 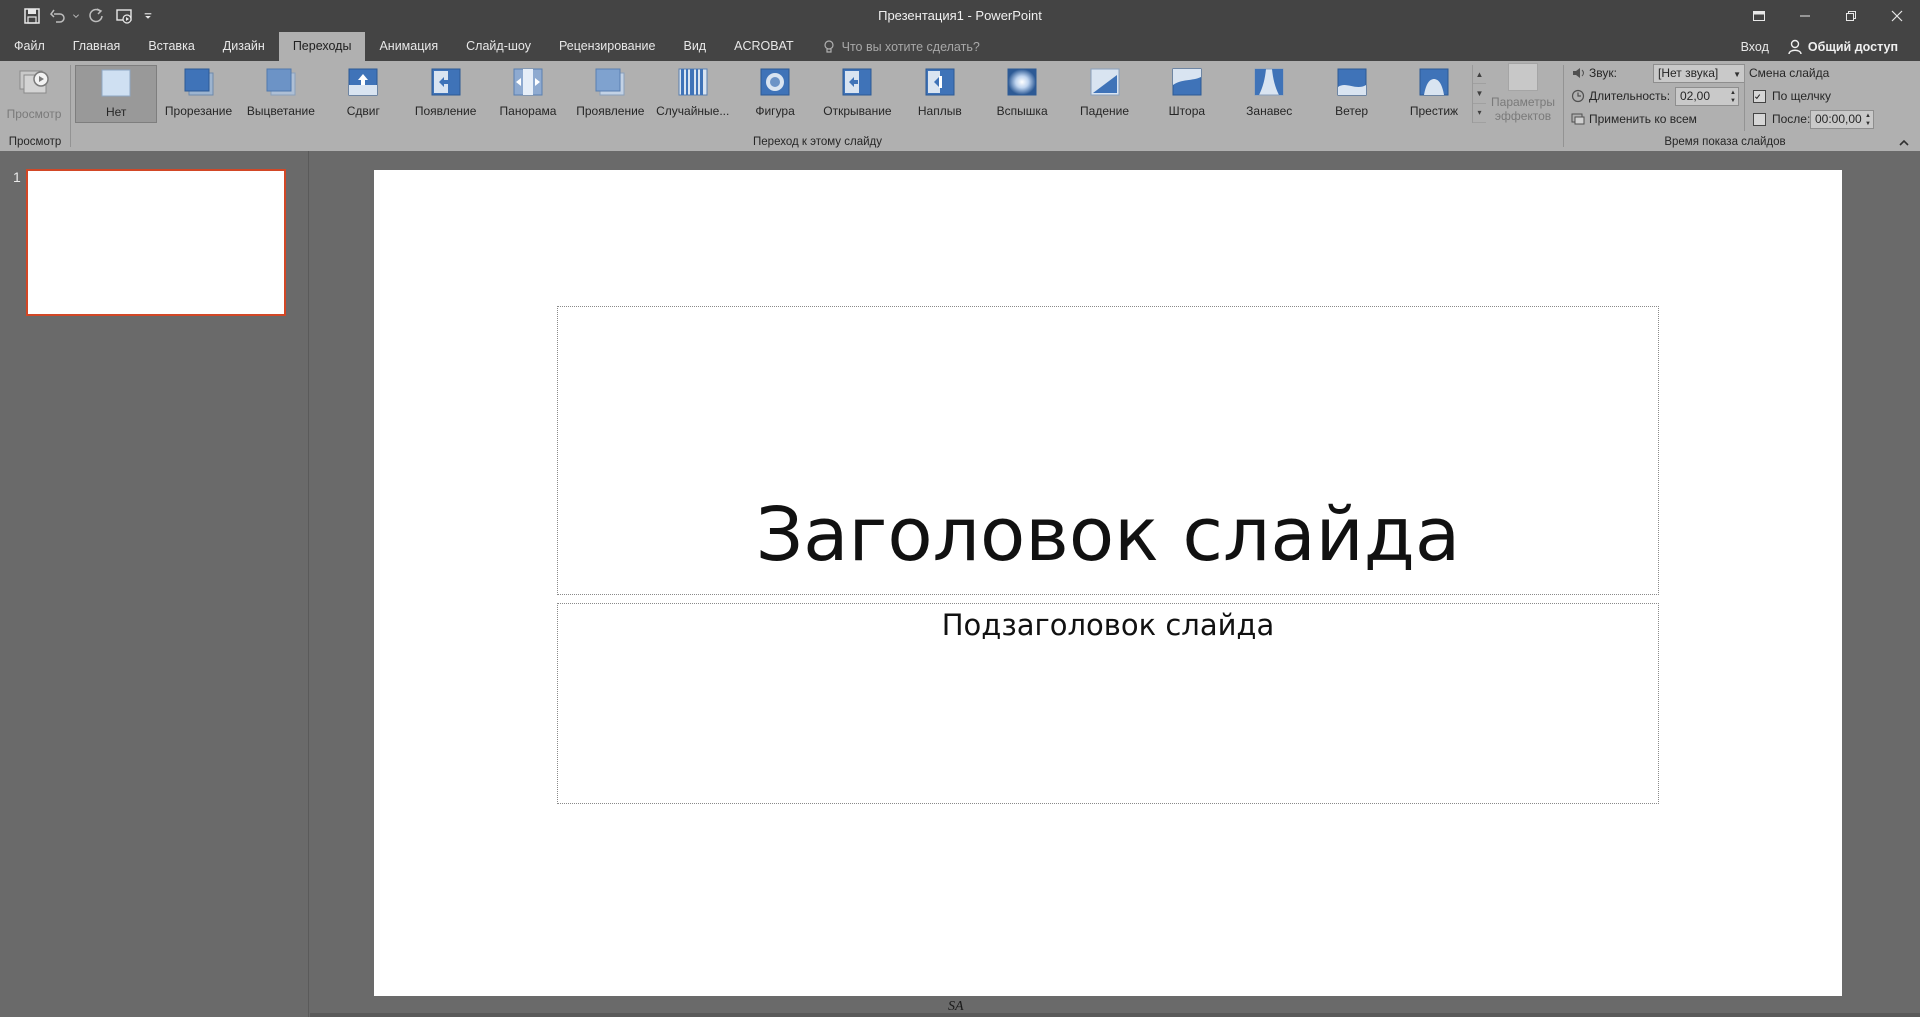 I want to click on transition-label: Прорезание, so click(x=198, y=111).